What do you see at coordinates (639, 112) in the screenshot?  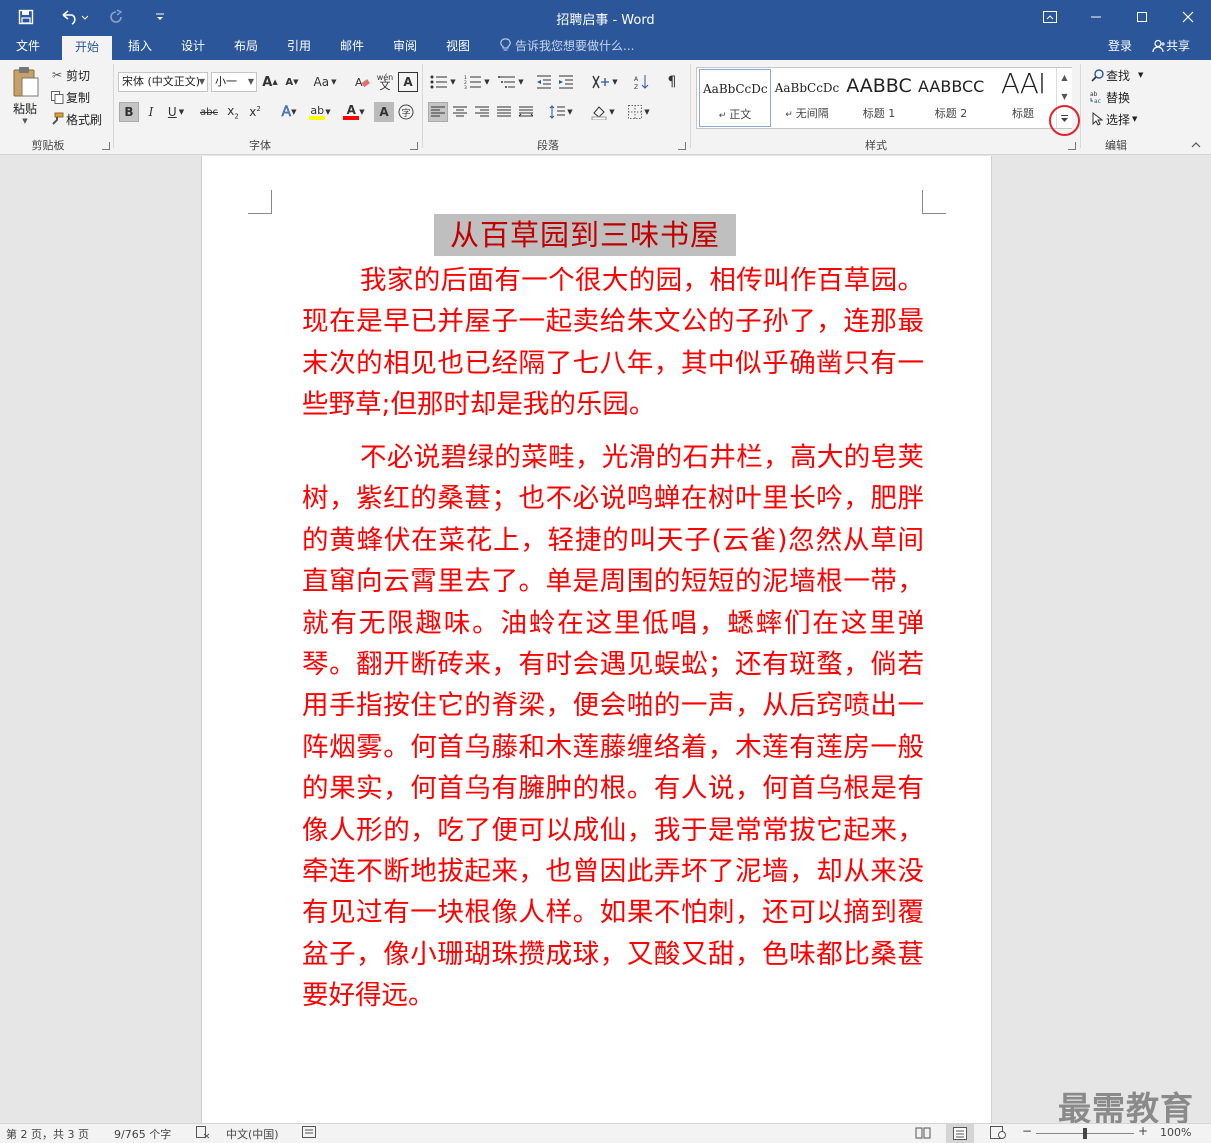 I see `borders-icon: ▼` at bounding box center [639, 112].